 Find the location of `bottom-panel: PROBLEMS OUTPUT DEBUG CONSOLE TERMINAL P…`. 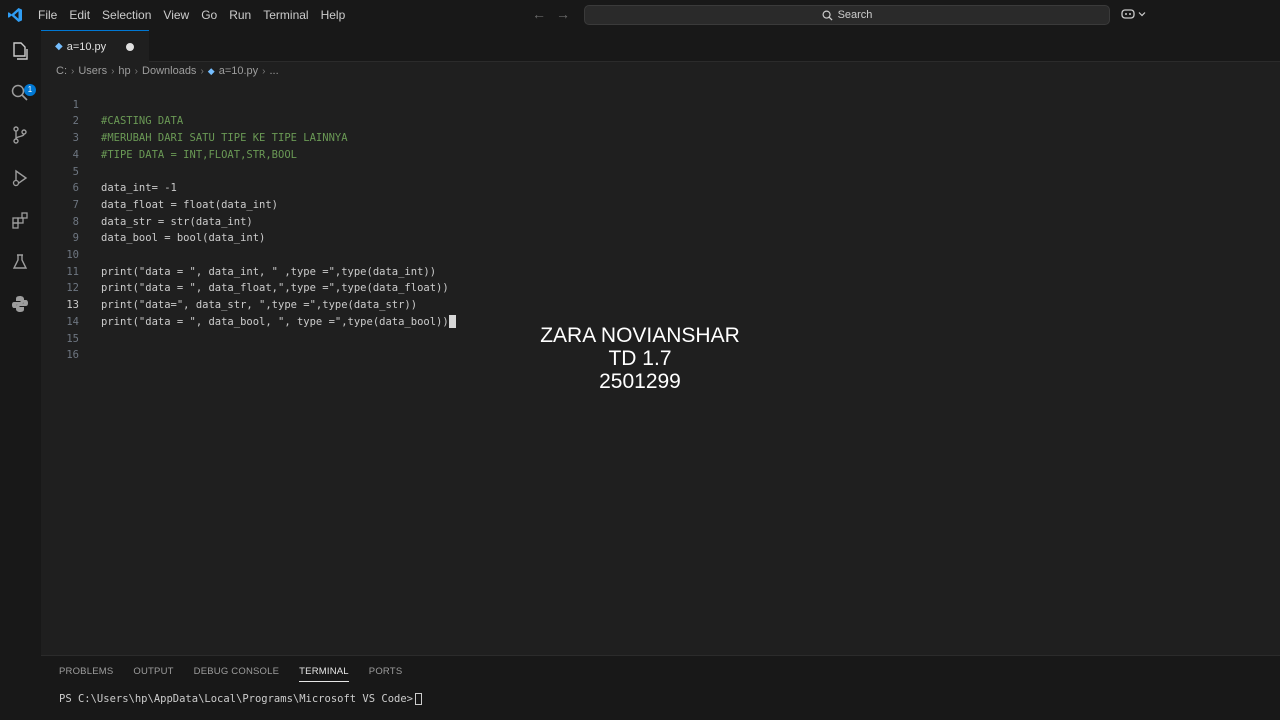

bottom-panel: PROBLEMS OUTPUT DEBUG CONSOLE TERMINAL P… is located at coordinates (660, 687).